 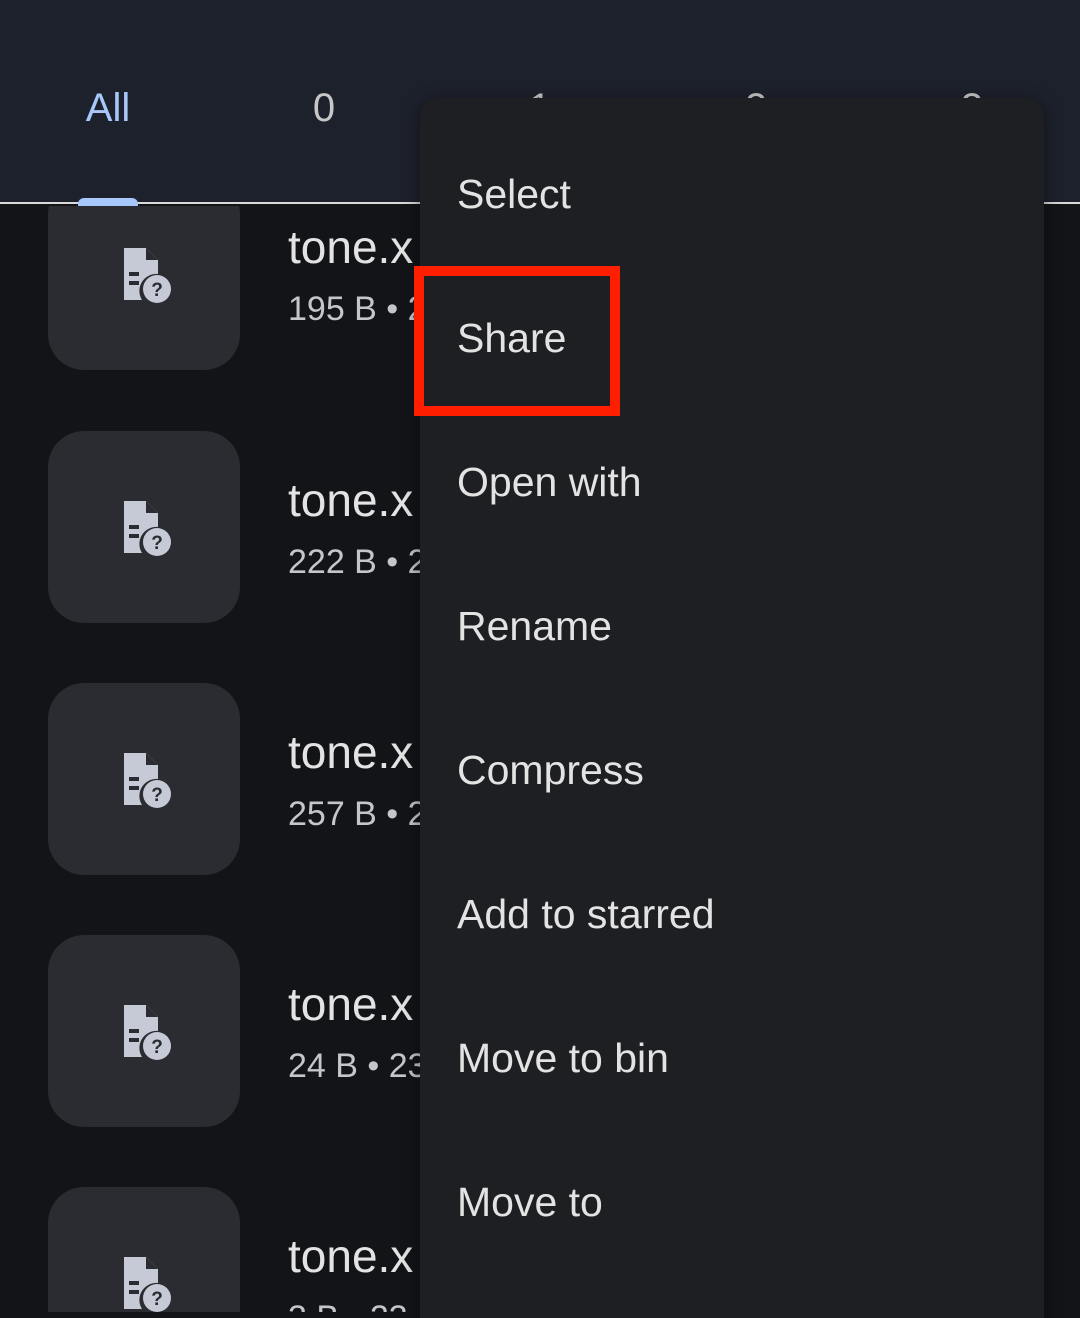 I want to click on menu-item-rename: Rename, so click(x=732, y=626).